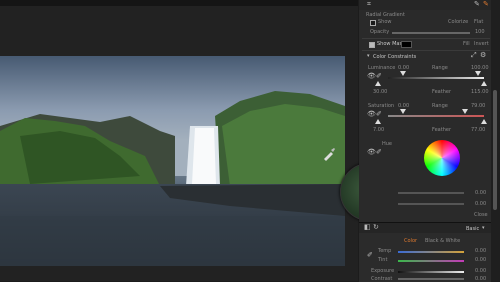 The width and height of the screenshot is (500, 282). What do you see at coordinates (480, 32) in the screenshot?
I see `opacity-value: 100` at bounding box center [480, 32].